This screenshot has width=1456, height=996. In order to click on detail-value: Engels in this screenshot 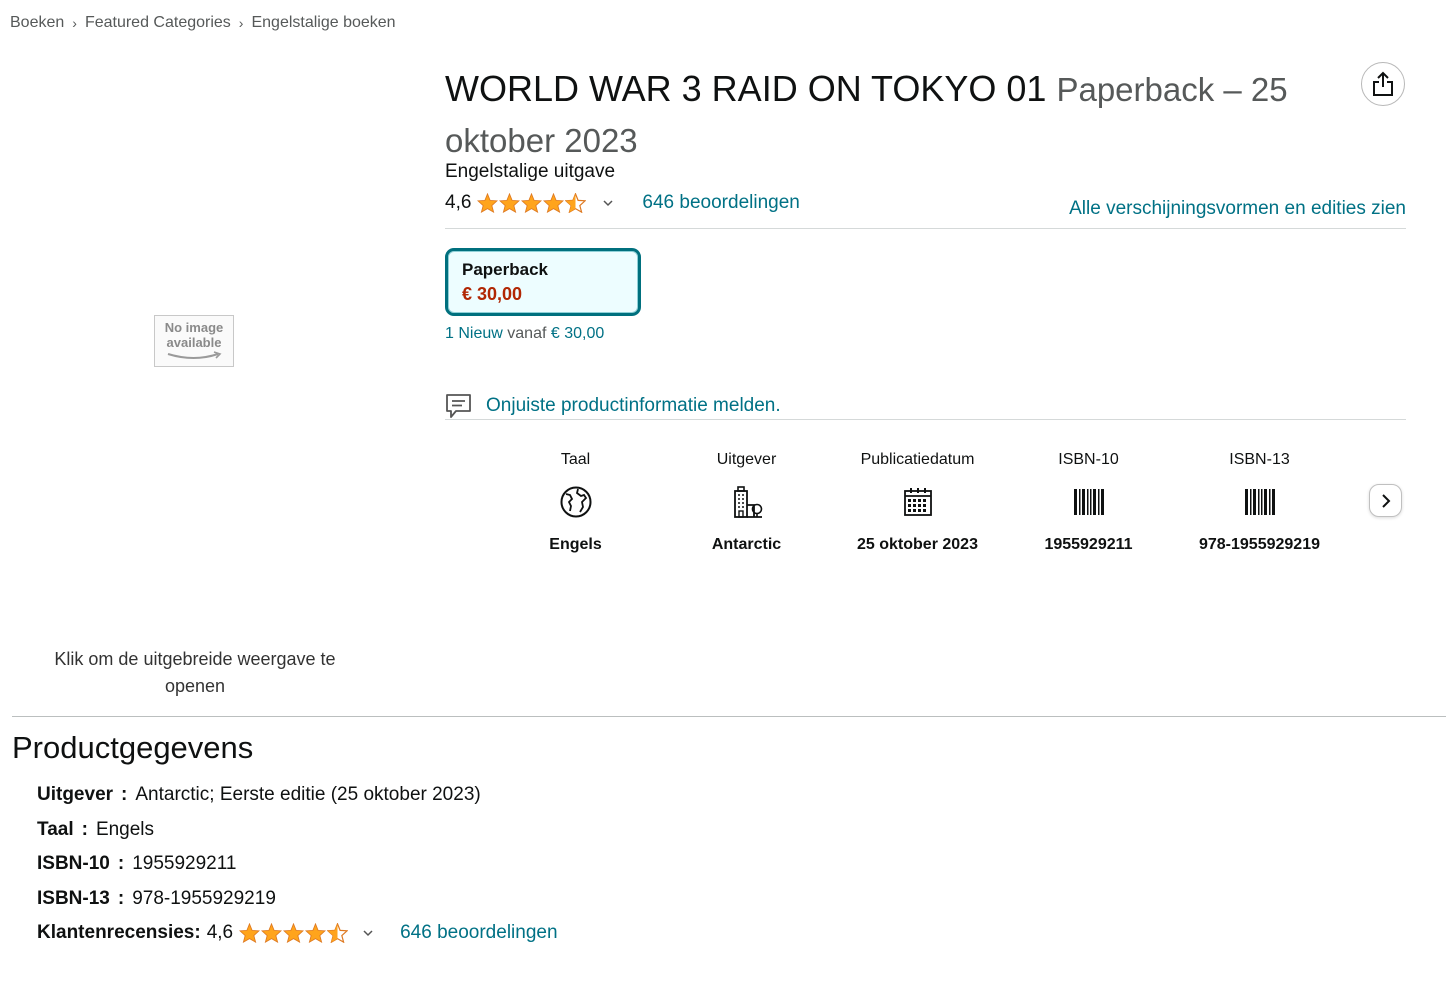, I will do `click(125, 829)`.